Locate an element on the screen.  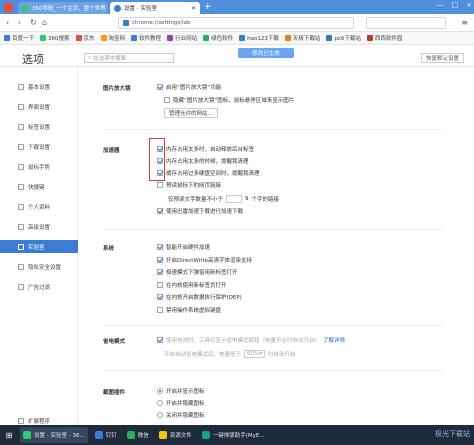
address-bar: ‹ › ↻ ⌂ chrome://settings/lab ≡ is located at coordinates (237, 23).